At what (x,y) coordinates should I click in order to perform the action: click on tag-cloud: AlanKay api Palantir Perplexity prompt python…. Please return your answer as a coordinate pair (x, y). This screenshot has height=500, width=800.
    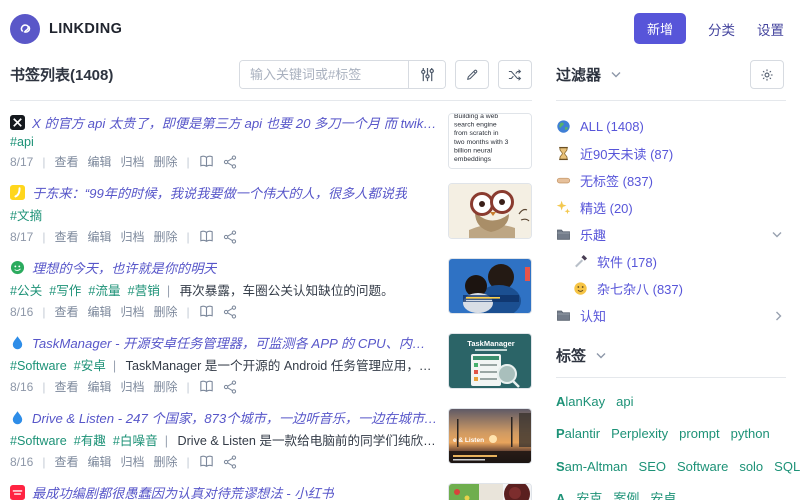
    Looking at the image, I should click on (678, 439).